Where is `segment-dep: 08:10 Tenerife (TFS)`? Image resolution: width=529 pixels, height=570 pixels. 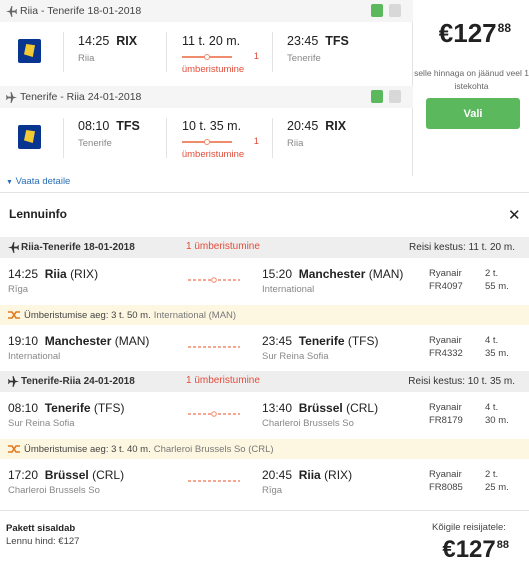
segment-dep: 08:10 Tenerife (TFS) is located at coordinates (66, 408).